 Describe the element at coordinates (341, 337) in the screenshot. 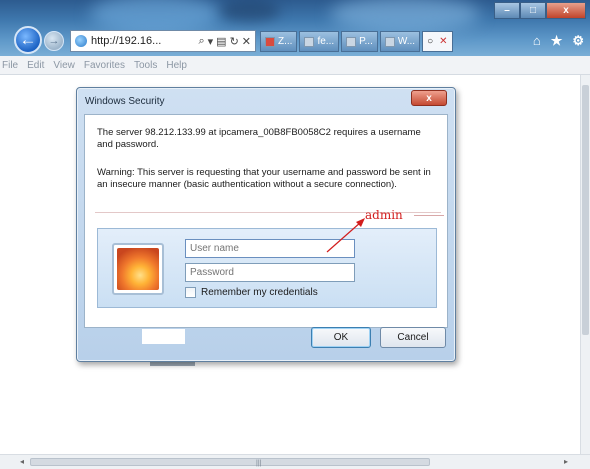

I see `ok-button: OK` at that location.